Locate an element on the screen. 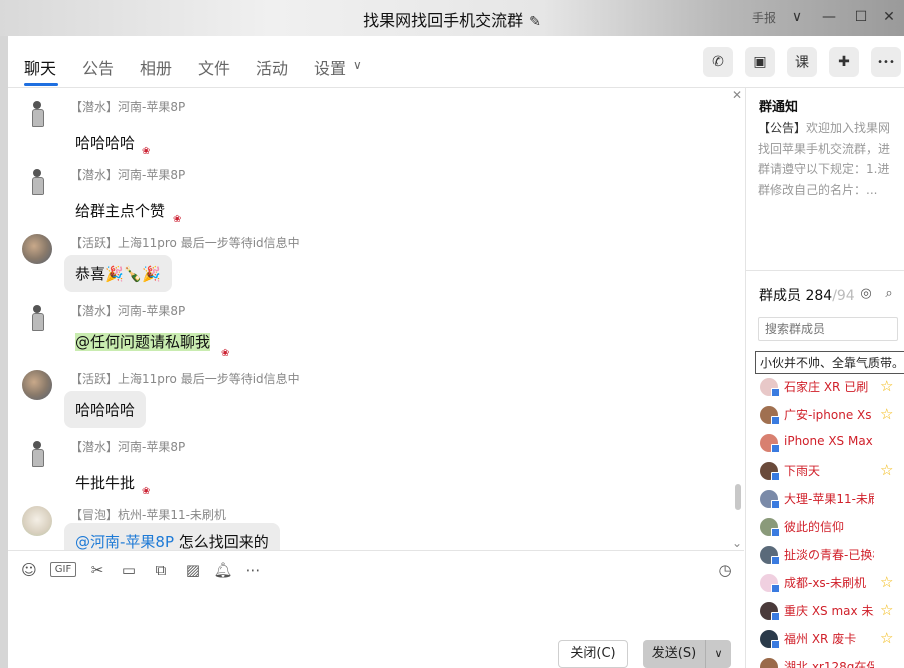 The width and height of the screenshot is (904, 668). chat-scrollbar is located at coordinates (738, 319).